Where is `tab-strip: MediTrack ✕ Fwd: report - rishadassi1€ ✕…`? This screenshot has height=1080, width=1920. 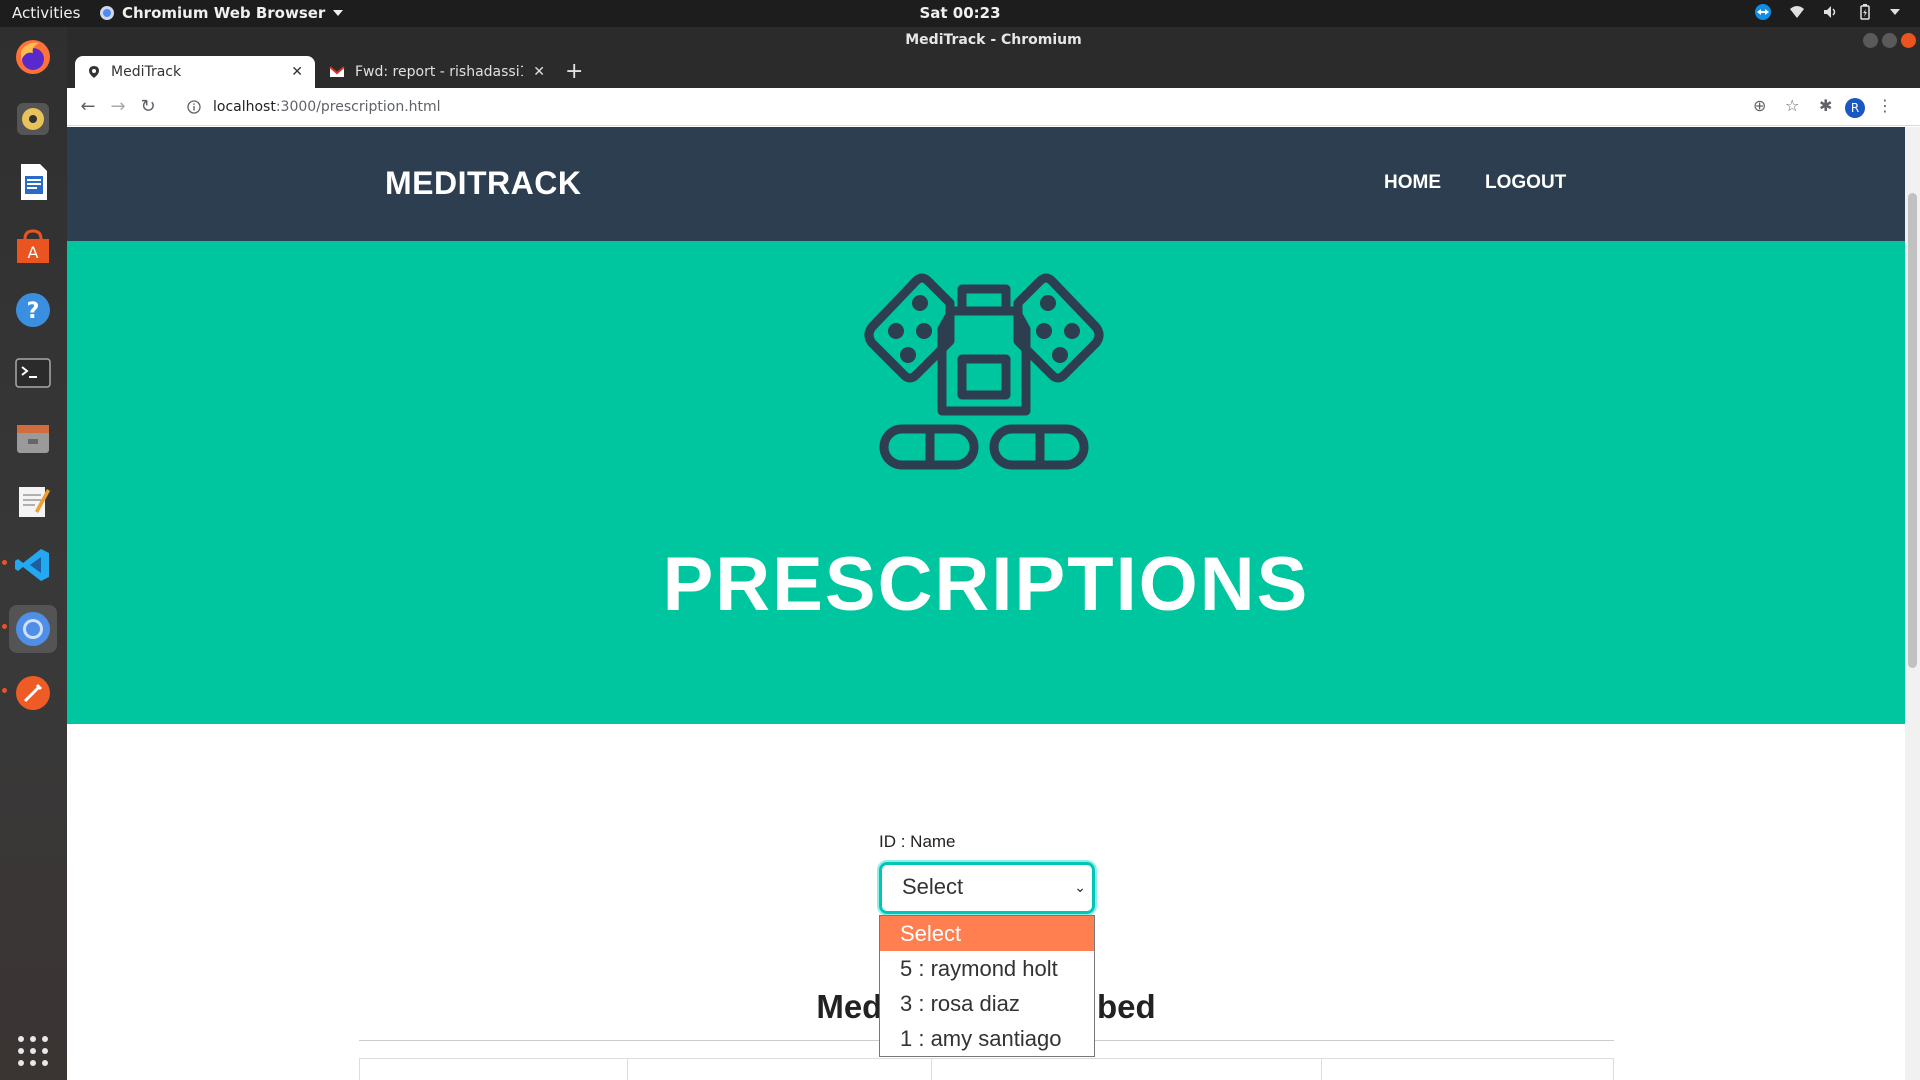
tab-strip: MediTrack ✕ Fwd: report - rishadassi1€ ✕… is located at coordinates (993, 71).